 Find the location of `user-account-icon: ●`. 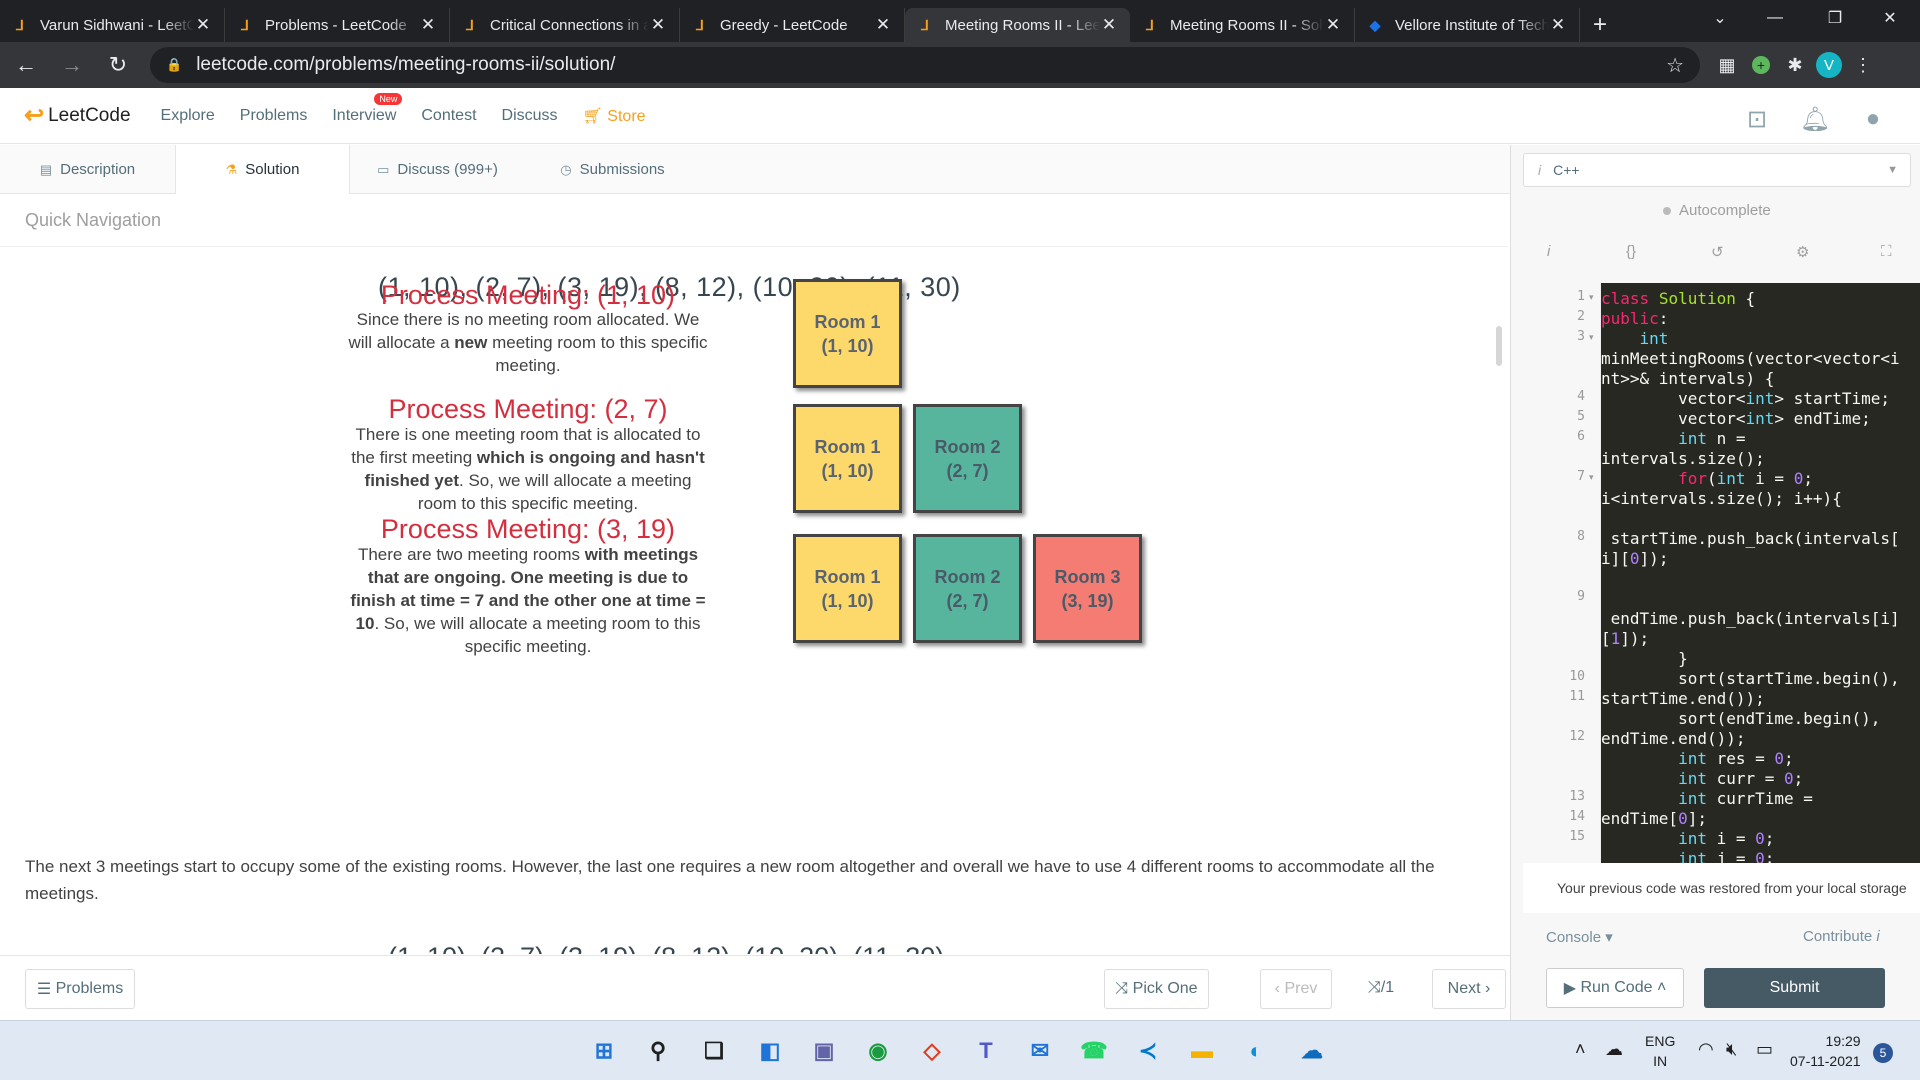

user-account-icon: ● is located at coordinates (1873, 119).